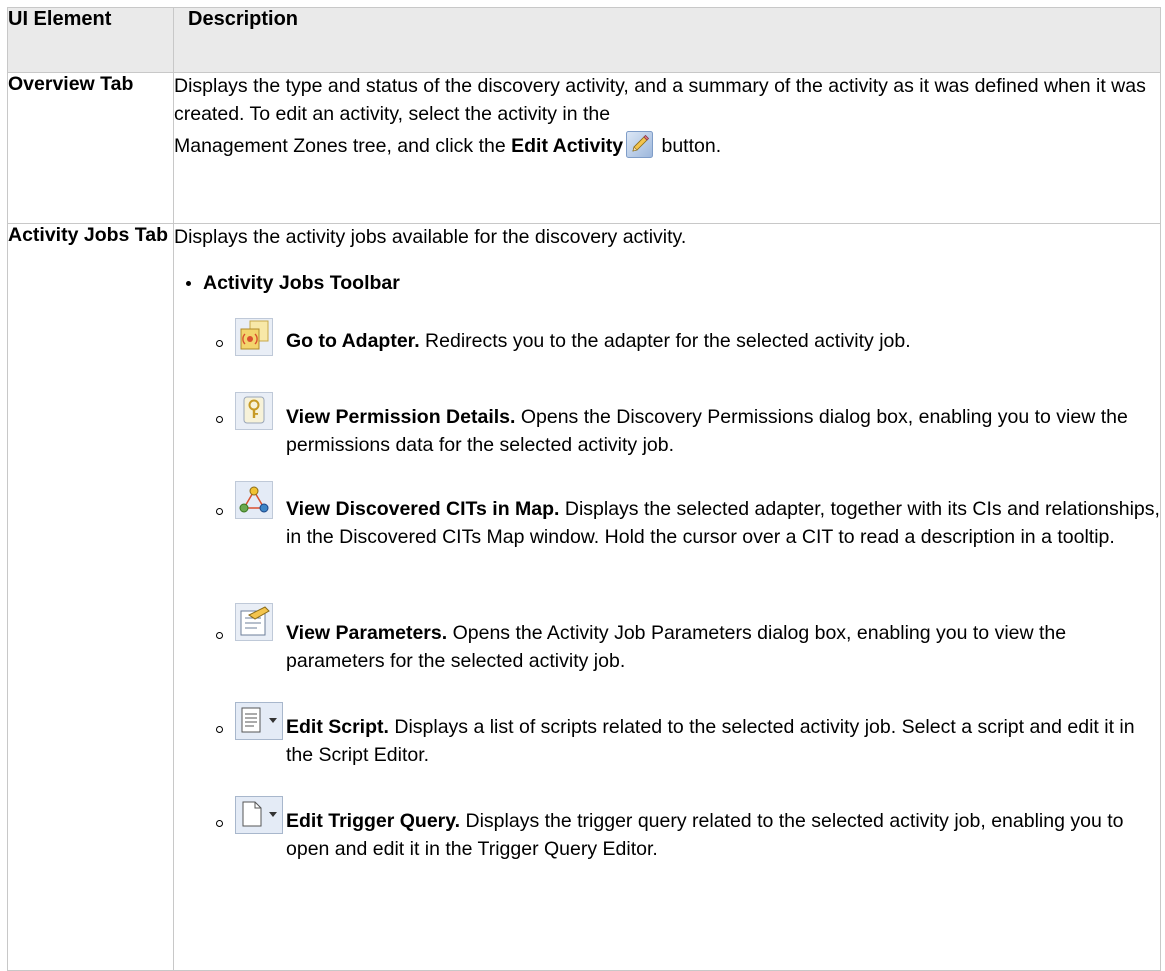 This screenshot has height=971, width=1165. I want to click on description-part-2: Management Zones tree, and click the, so click(343, 146).